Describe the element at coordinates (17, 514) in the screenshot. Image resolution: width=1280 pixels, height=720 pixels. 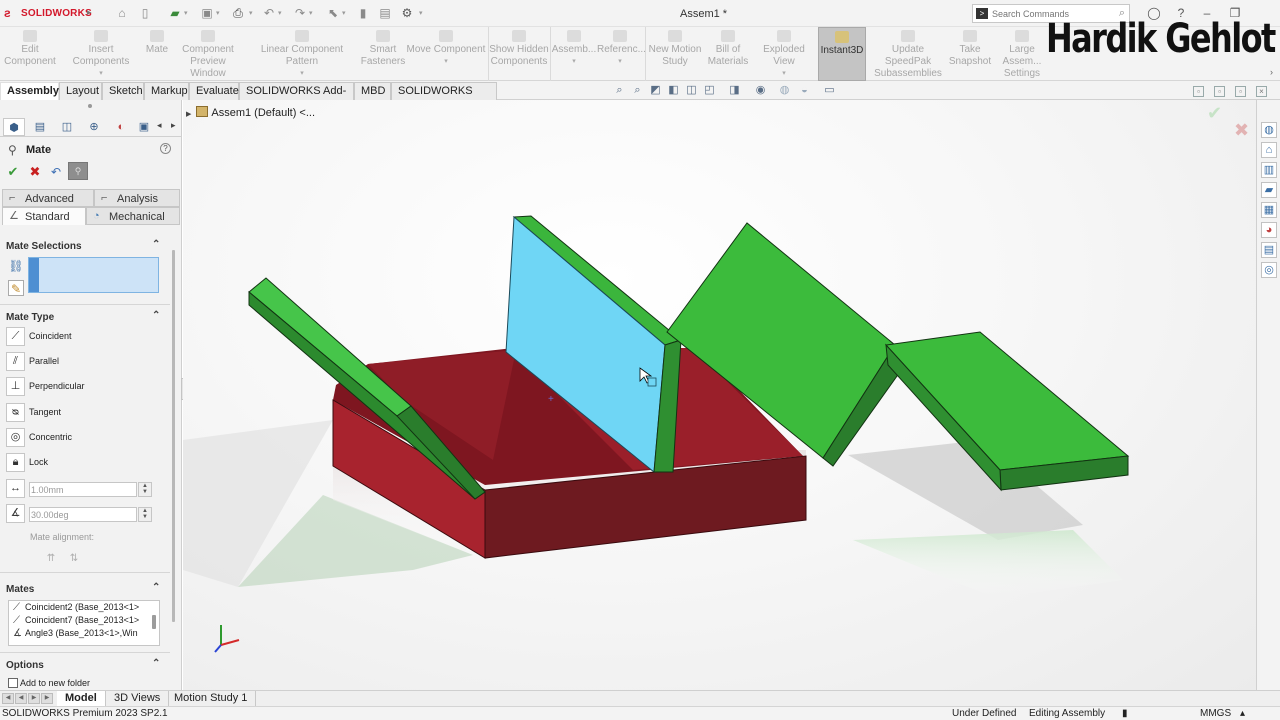
I see `mate-angle: ∡` at that location.